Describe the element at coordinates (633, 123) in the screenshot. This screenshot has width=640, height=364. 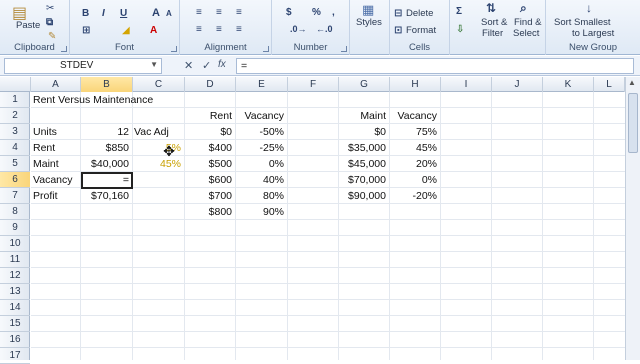
I see `scrollbar-thumb` at that location.